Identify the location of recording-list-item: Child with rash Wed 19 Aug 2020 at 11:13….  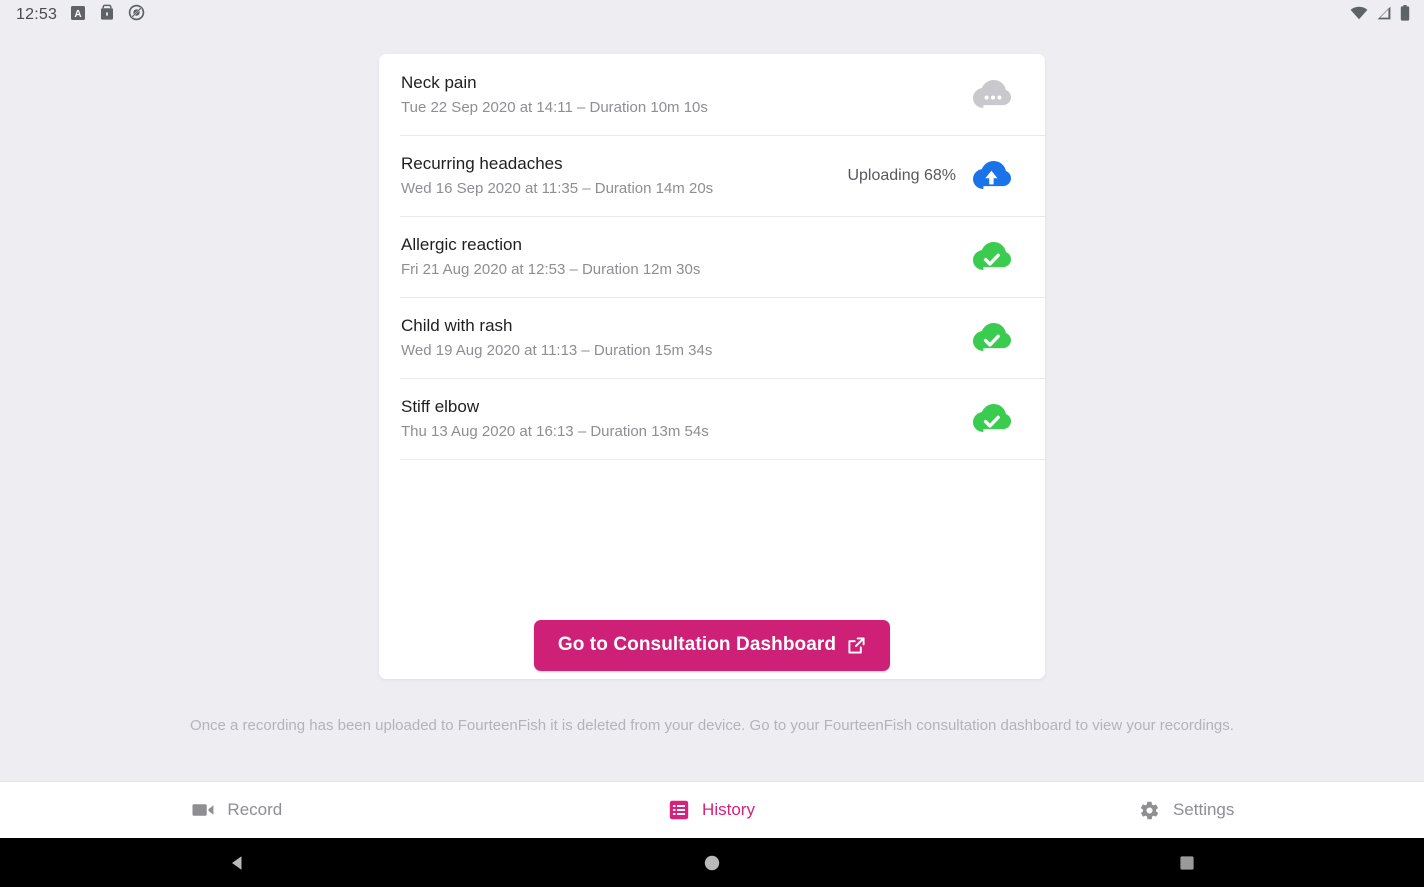
(712, 337).